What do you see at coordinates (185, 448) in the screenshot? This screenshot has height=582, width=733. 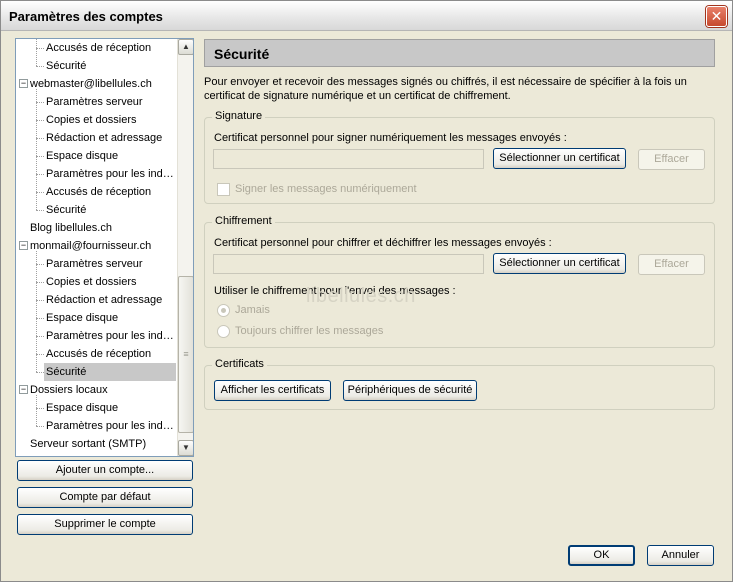 I see `scroll-down-icon: ▼` at bounding box center [185, 448].